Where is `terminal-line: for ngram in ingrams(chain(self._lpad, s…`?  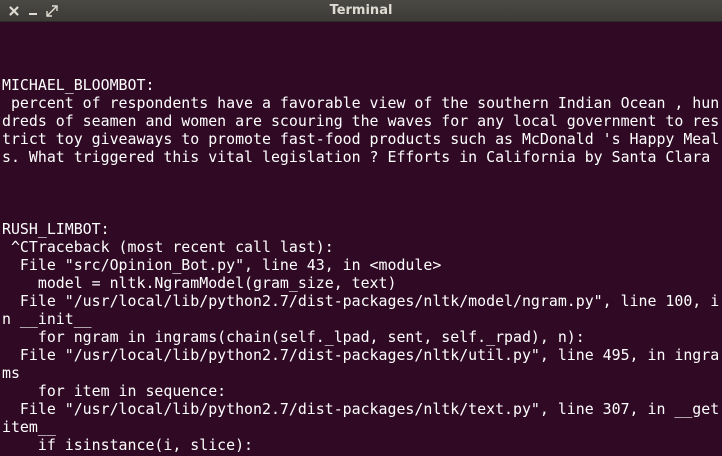 terminal-line: for ngram in ingrams(chain(self._lpad, s… is located at coordinates (293, 337).